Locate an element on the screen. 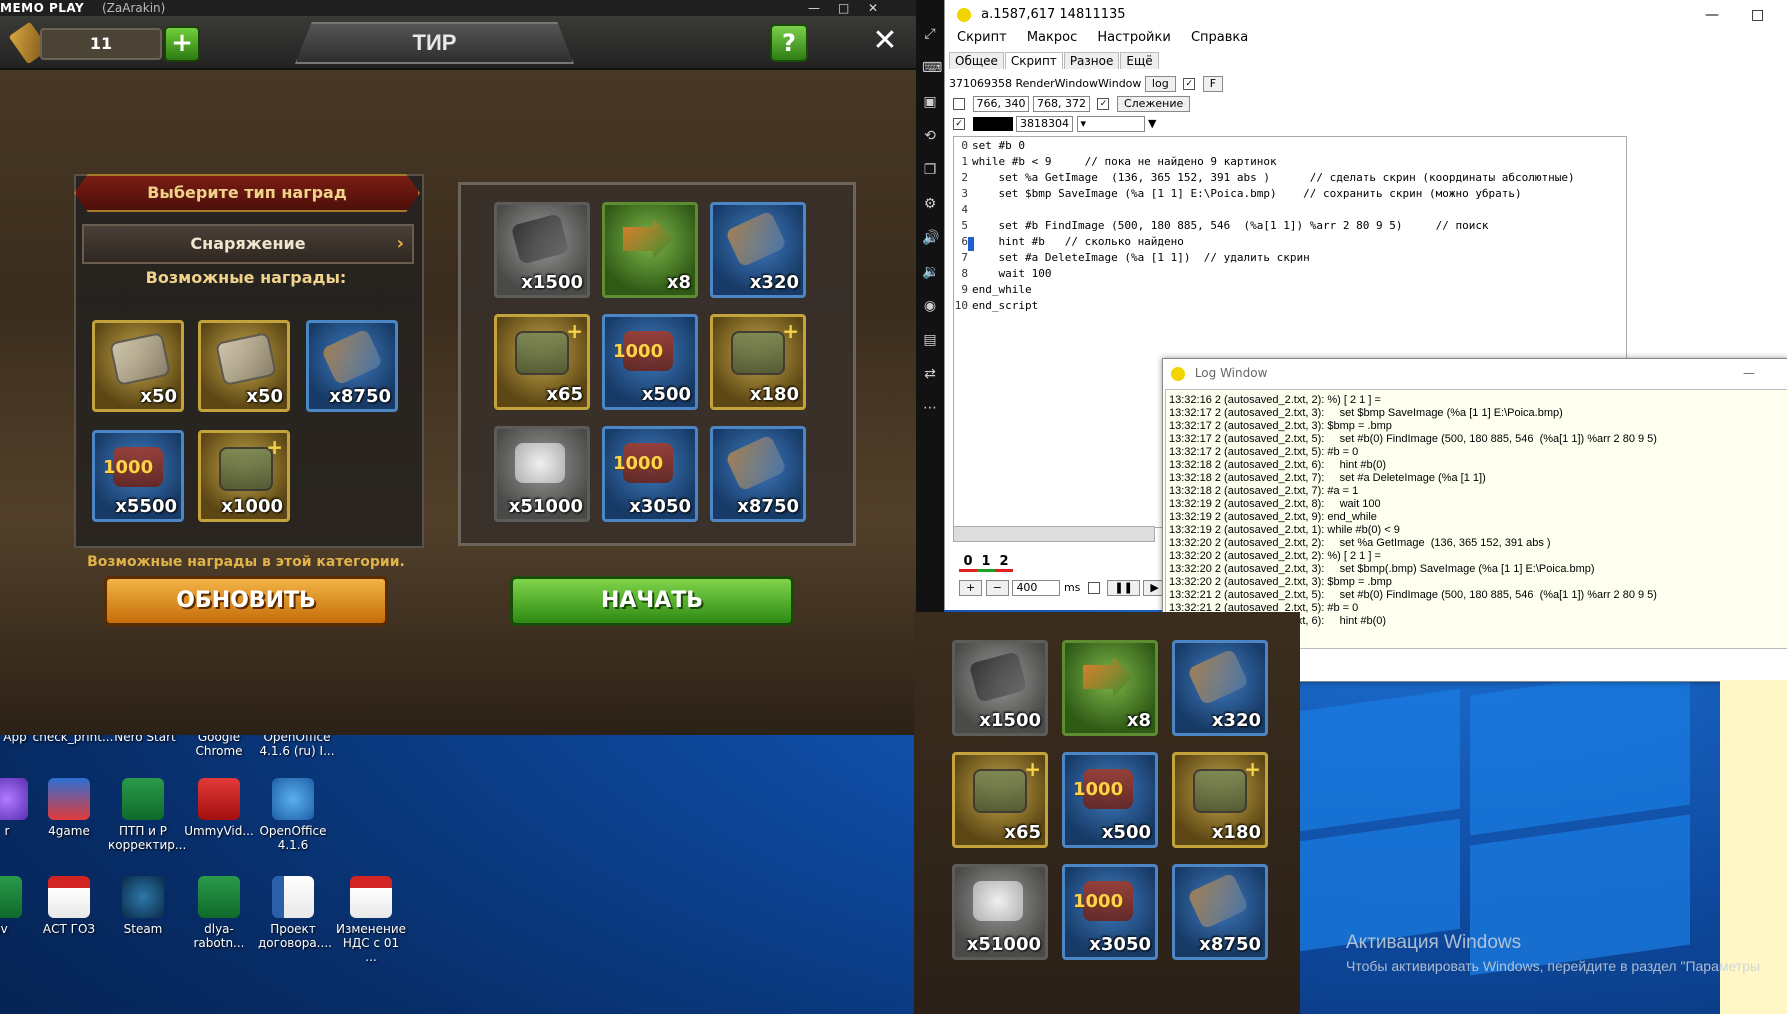  thread-0: 0 is located at coordinates (968, 563).